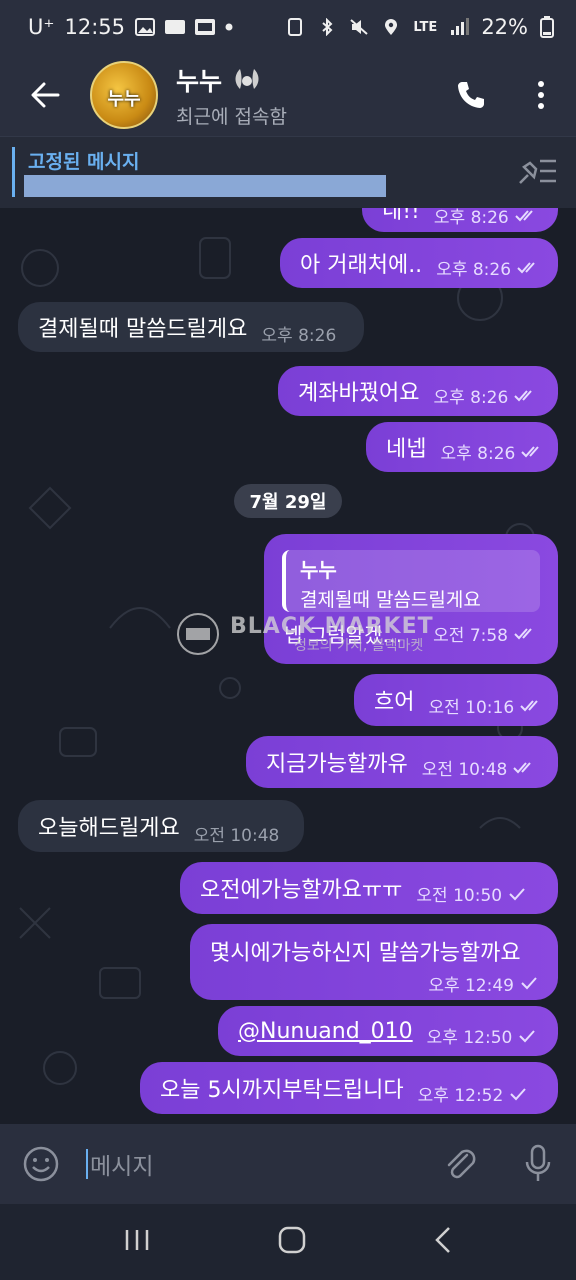 The width and height of the screenshot is (576, 1280). What do you see at coordinates (359, 393) in the screenshot?
I see `message-text: 계좌바꿨어요` at bounding box center [359, 393].